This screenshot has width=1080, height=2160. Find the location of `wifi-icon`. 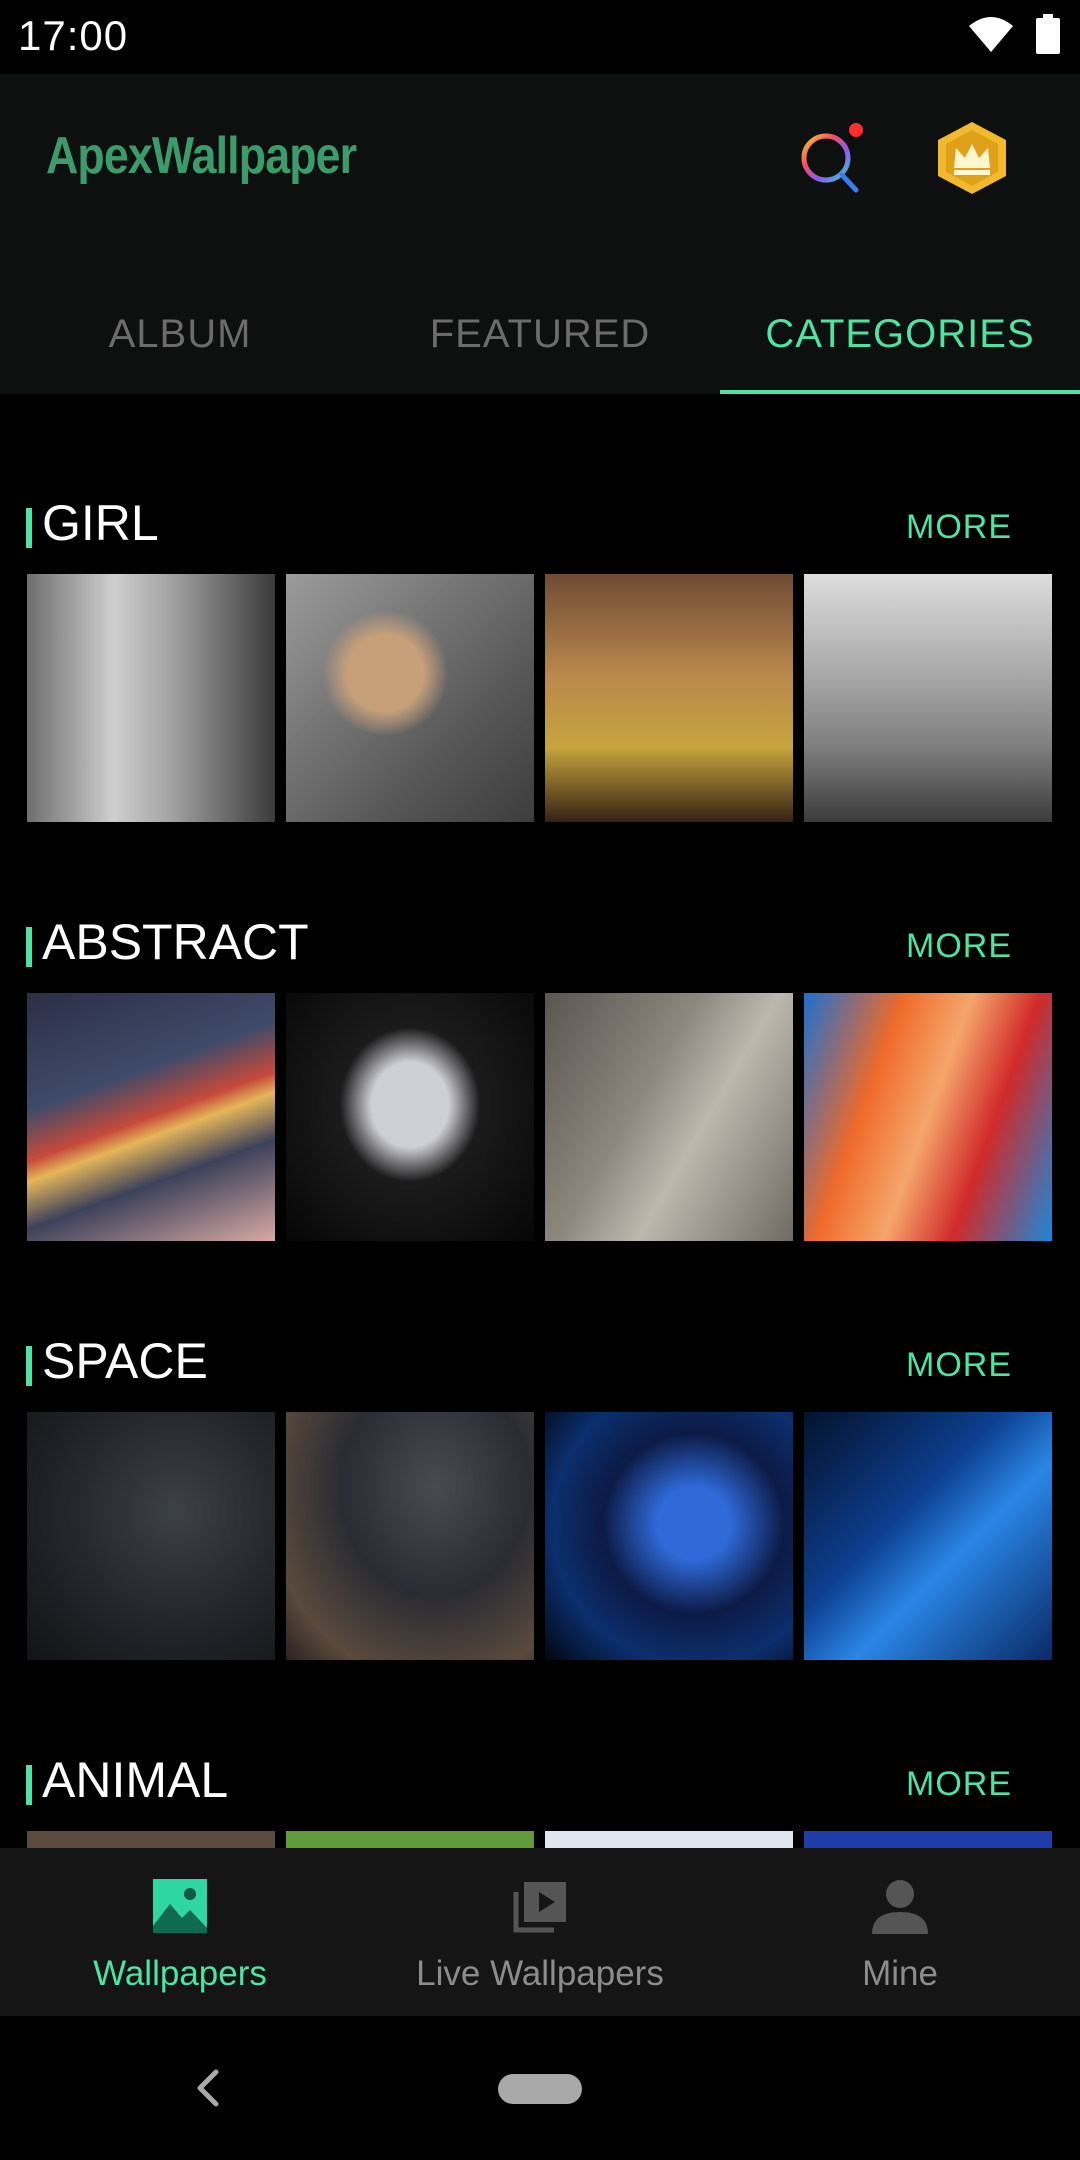

wifi-icon is located at coordinates (991, 34).